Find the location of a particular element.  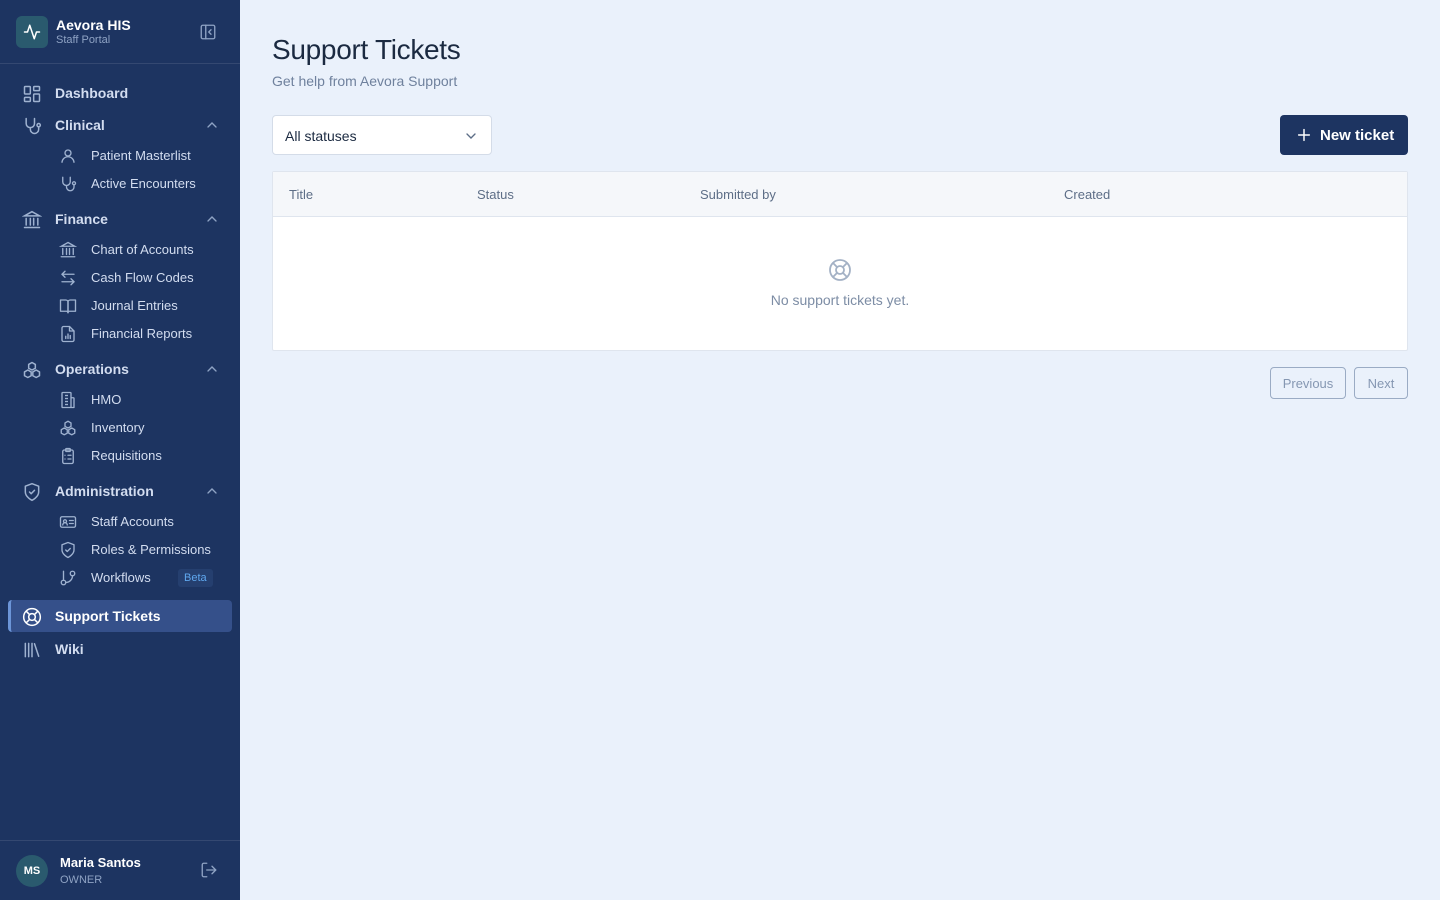

library-icon is located at coordinates (32, 650).